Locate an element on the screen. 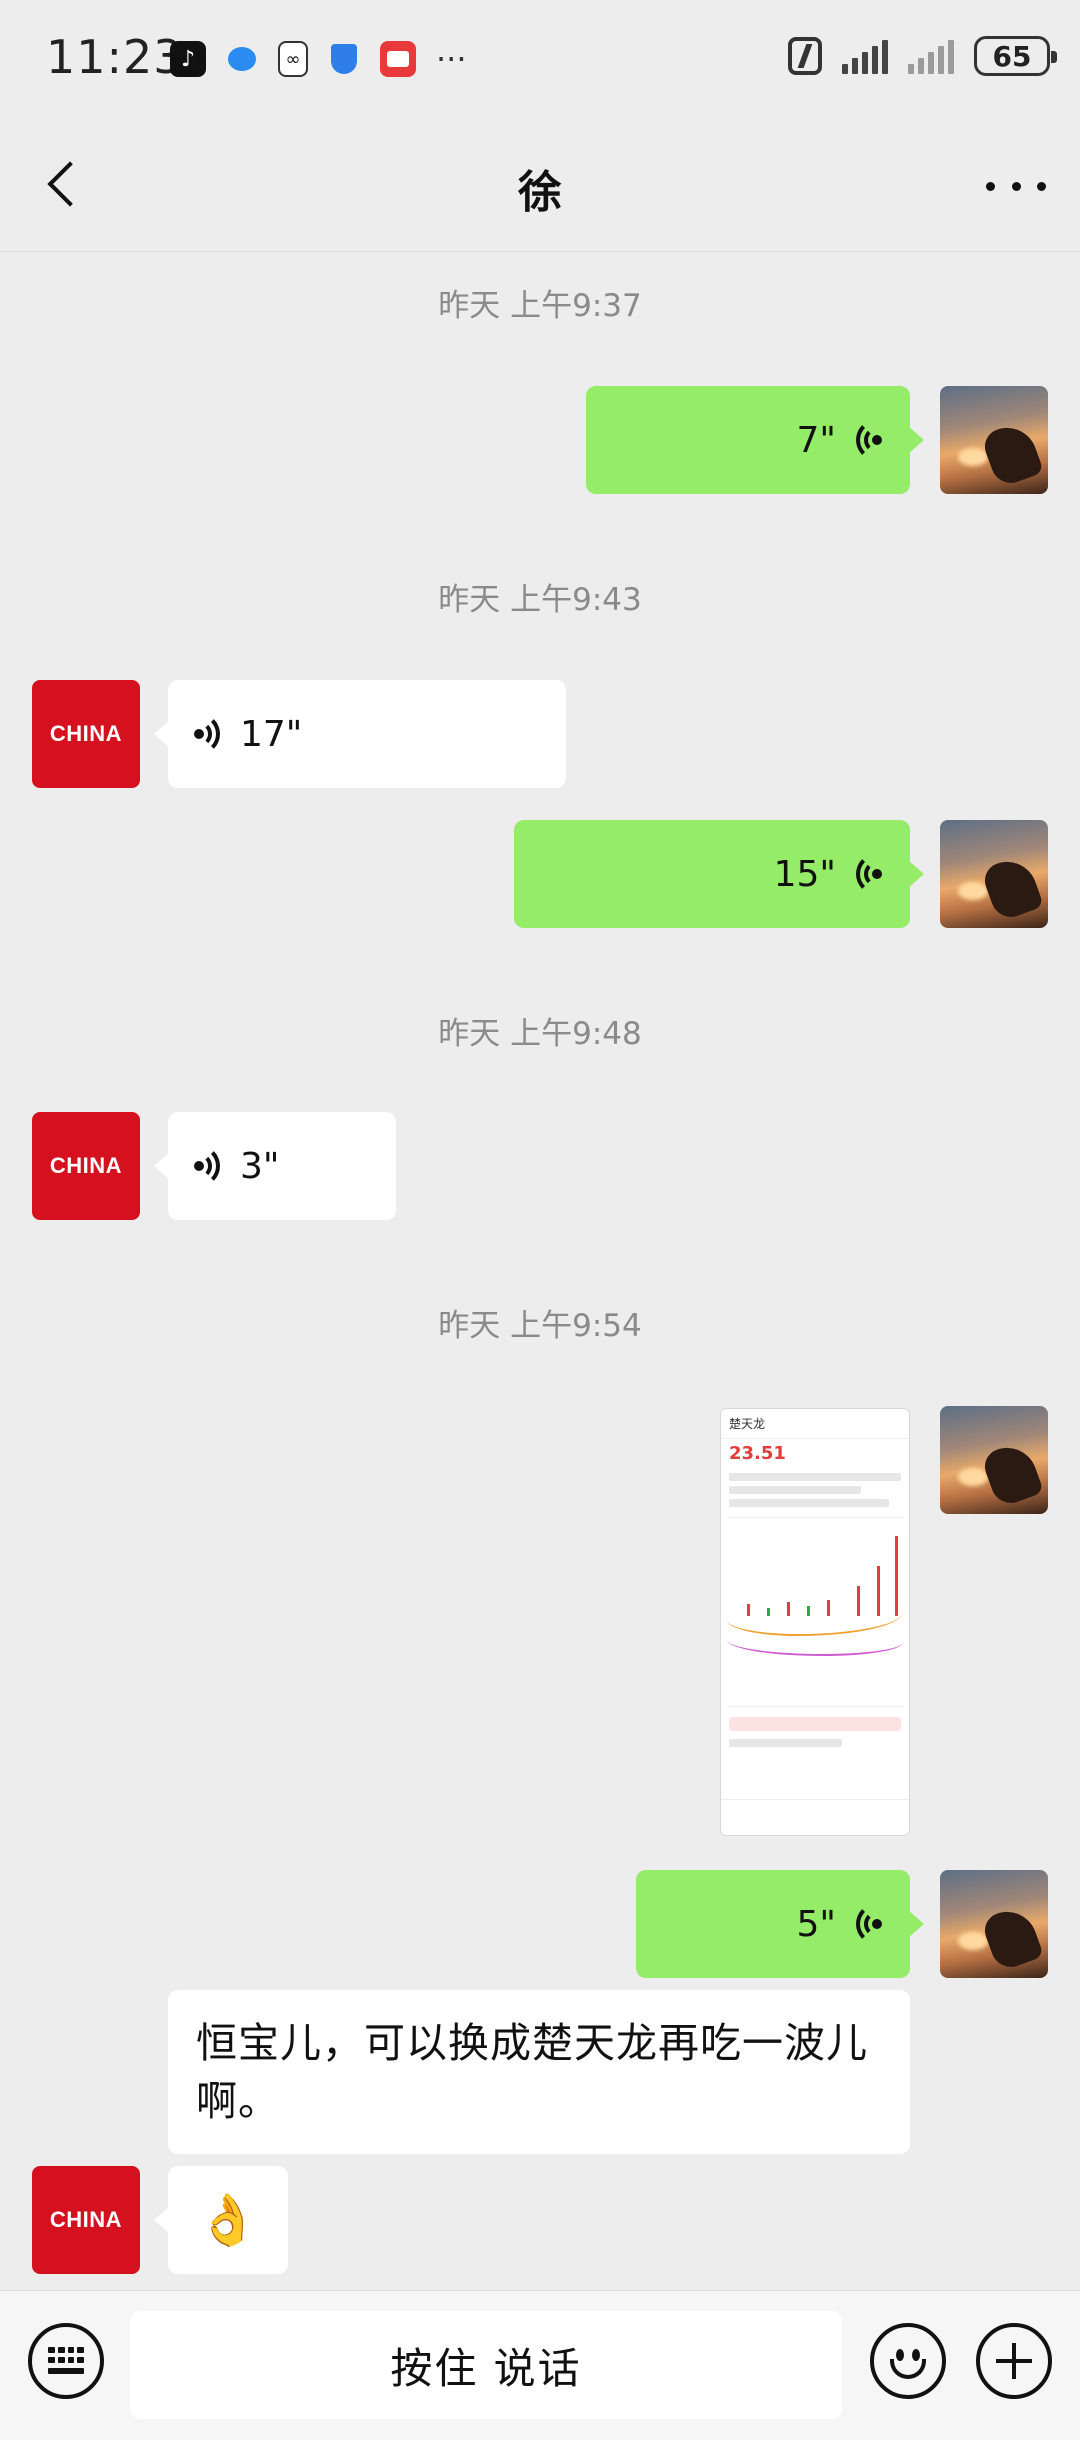 The height and width of the screenshot is (2440, 1080). voice-duration: 7" is located at coordinates (816, 440).